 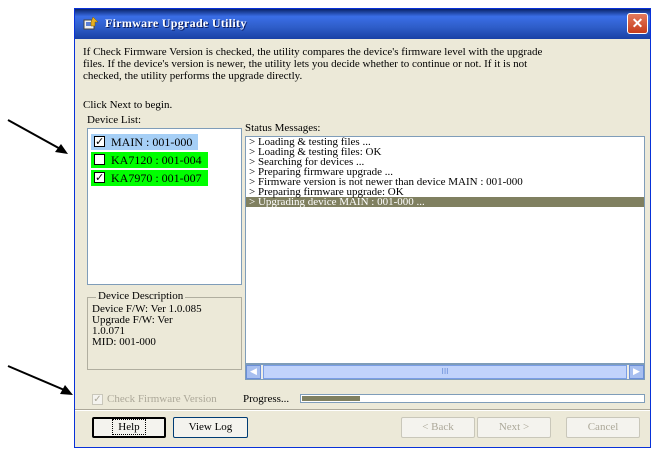 I want to click on back-button-label: < Back, so click(x=438, y=427).